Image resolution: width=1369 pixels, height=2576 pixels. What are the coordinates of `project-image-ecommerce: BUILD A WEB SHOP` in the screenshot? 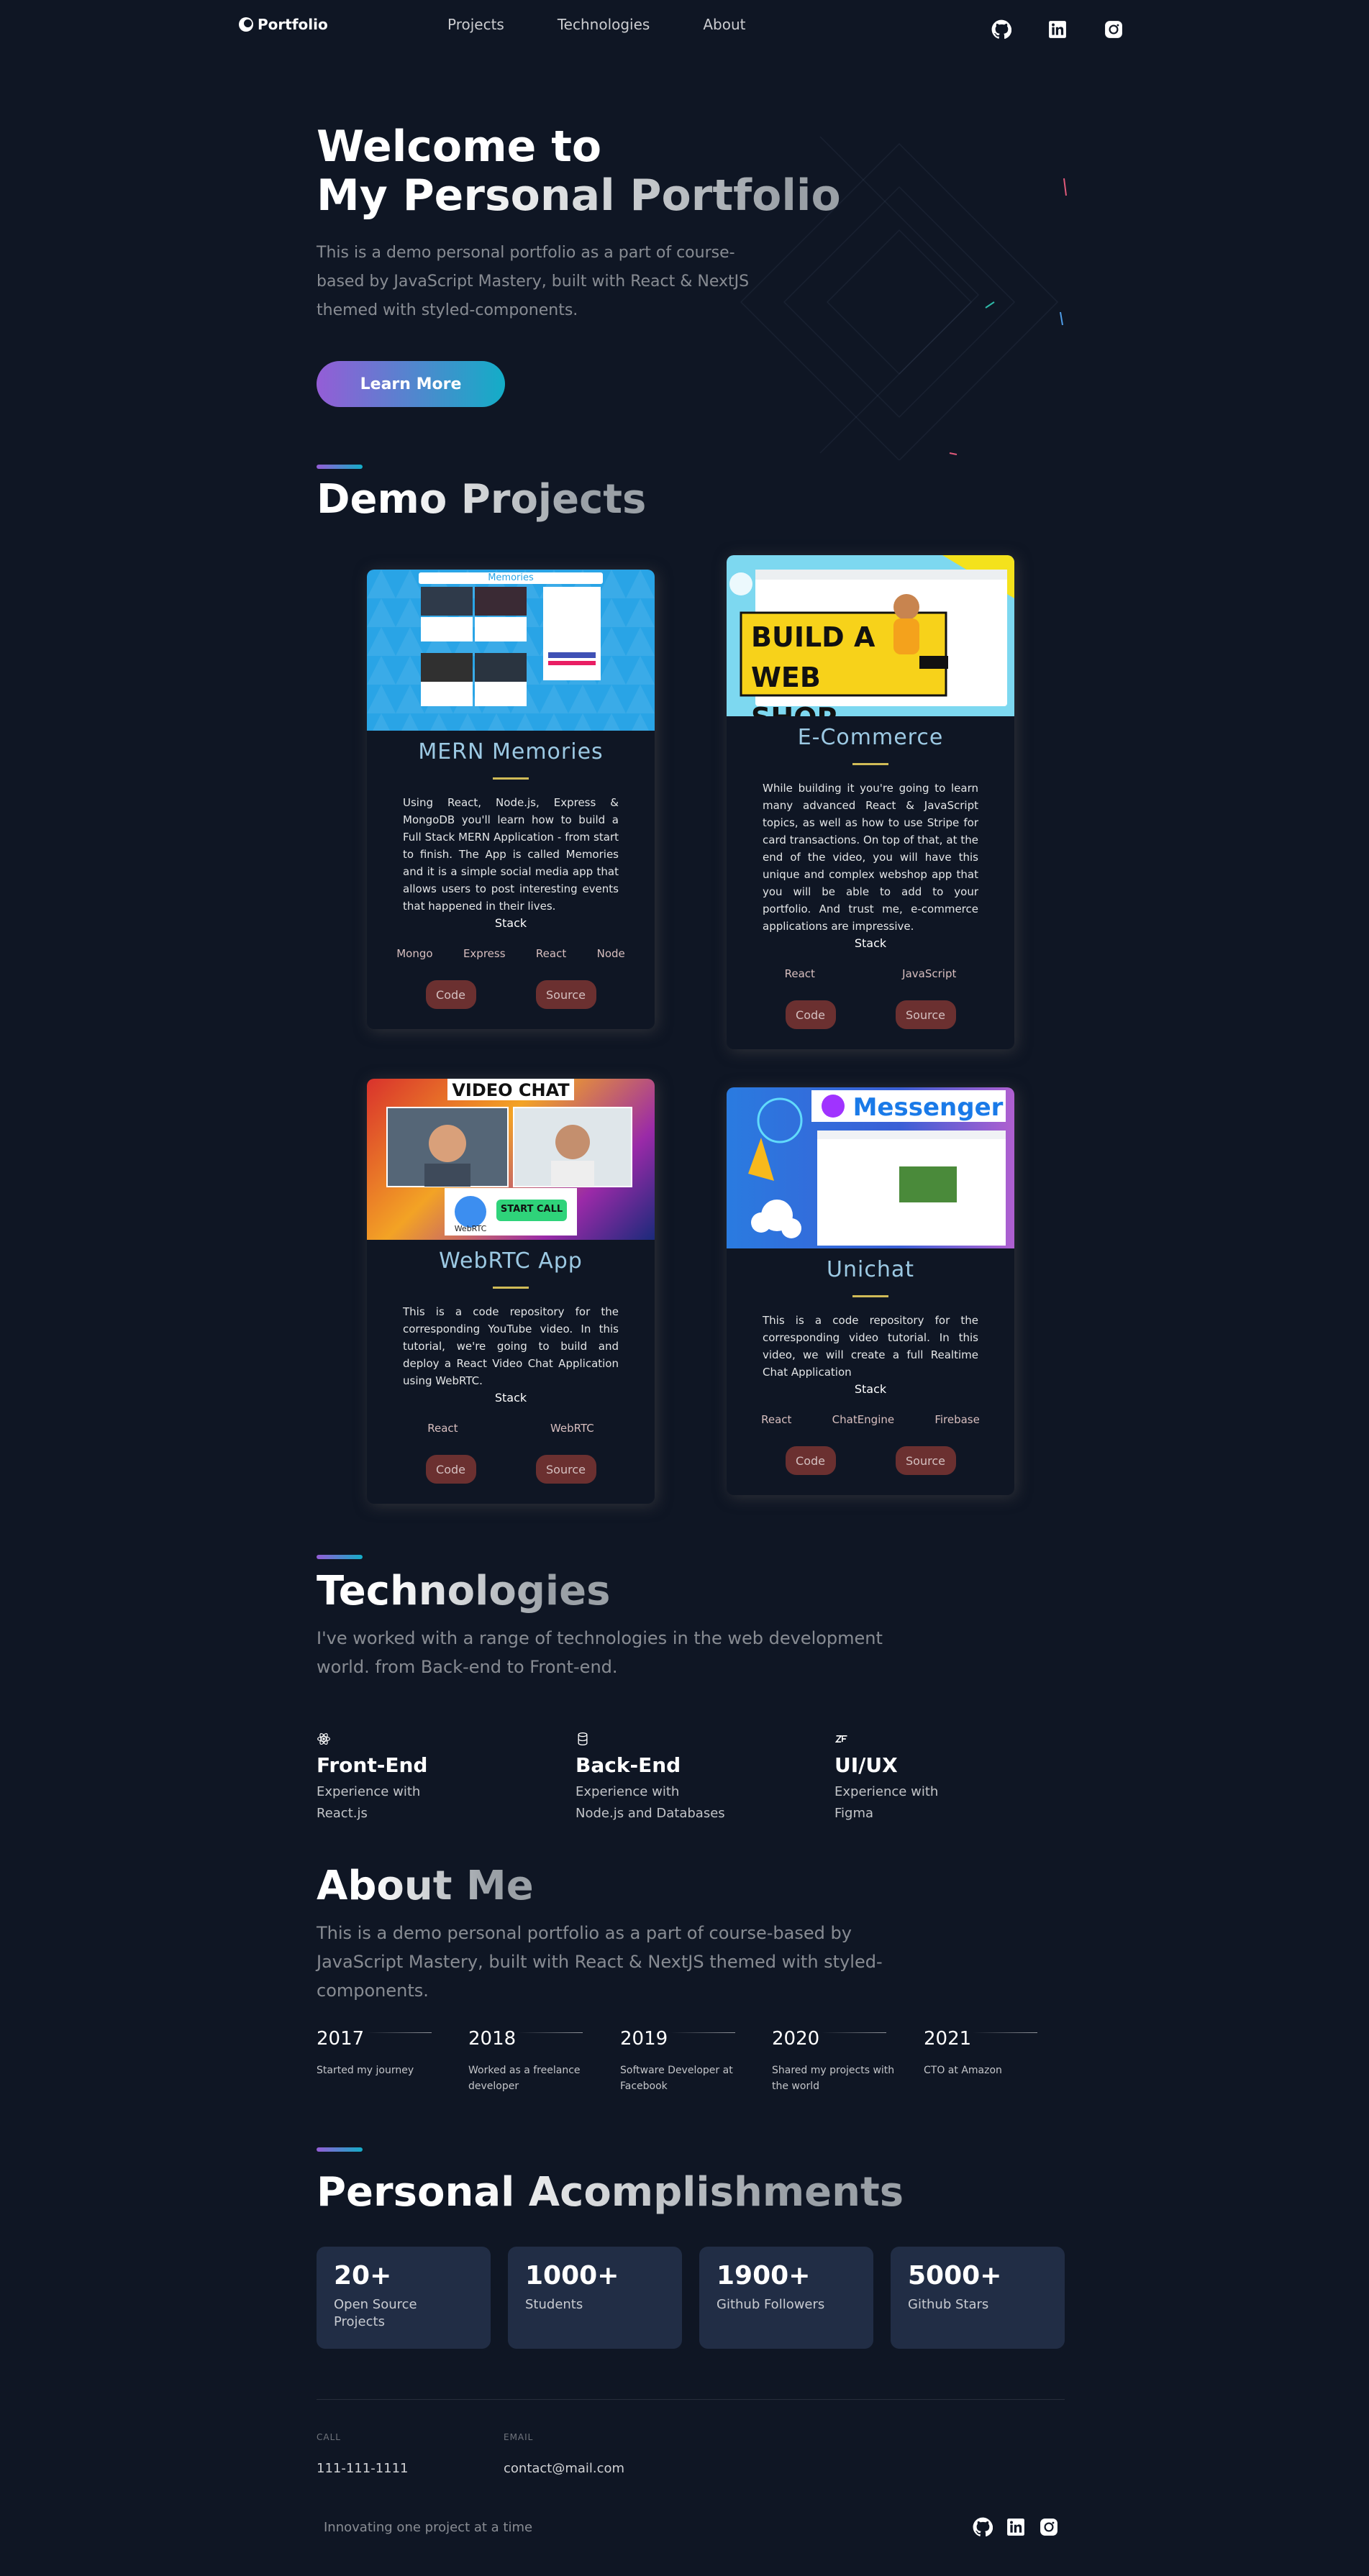 It's located at (870, 635).